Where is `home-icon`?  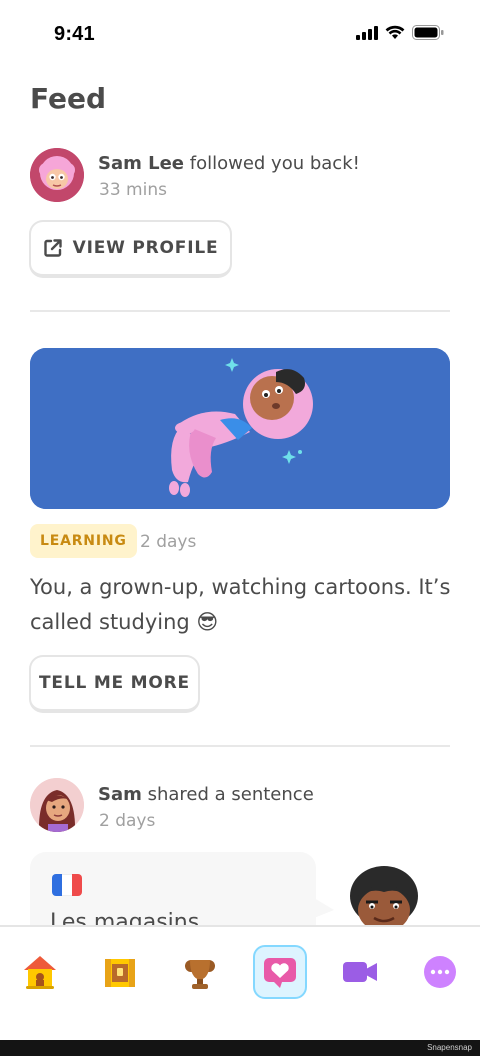 home-icon is located at coordinates (40, 972).